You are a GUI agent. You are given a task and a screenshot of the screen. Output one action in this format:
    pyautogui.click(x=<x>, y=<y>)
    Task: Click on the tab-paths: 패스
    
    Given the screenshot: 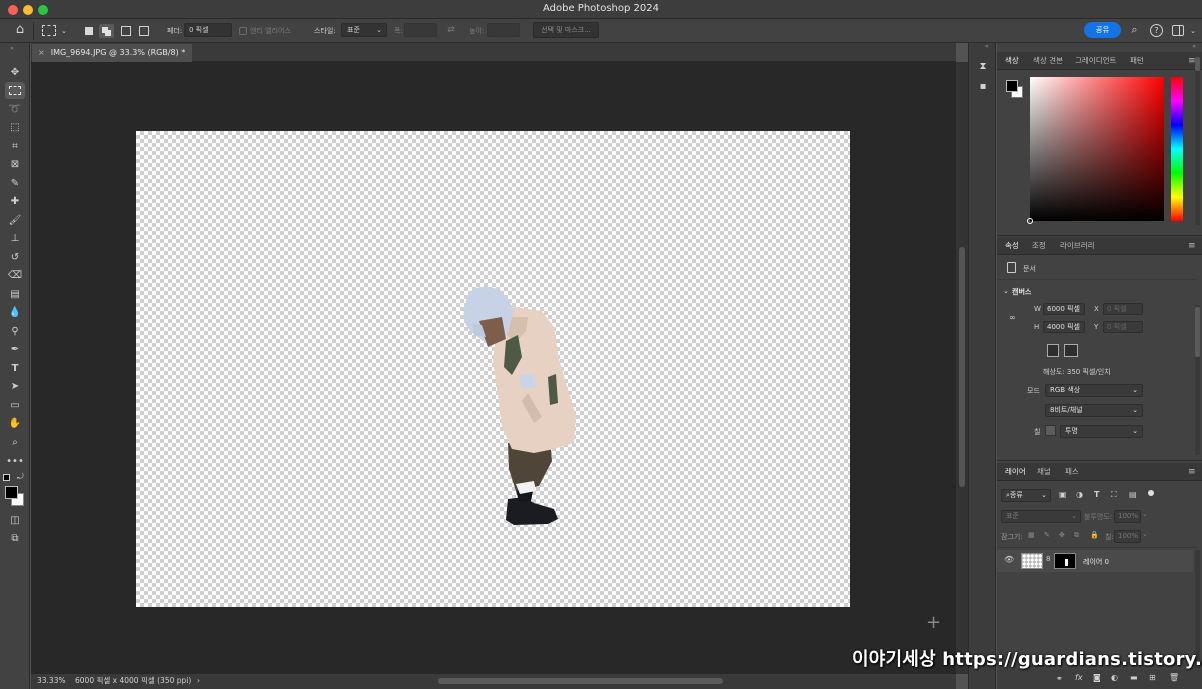 What is the action you would take?
    pyautogui.click(x=1072, y=472)
    